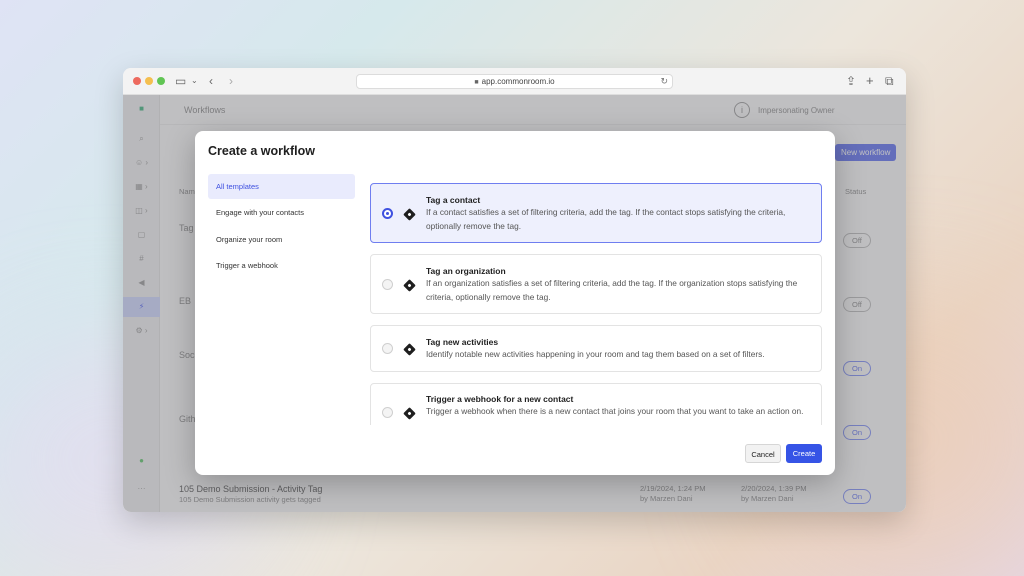 The height and width of the screenshot is (576, 1024). I want to click on category-engage-contacts: Engage with your contacts, so click(281, 212).